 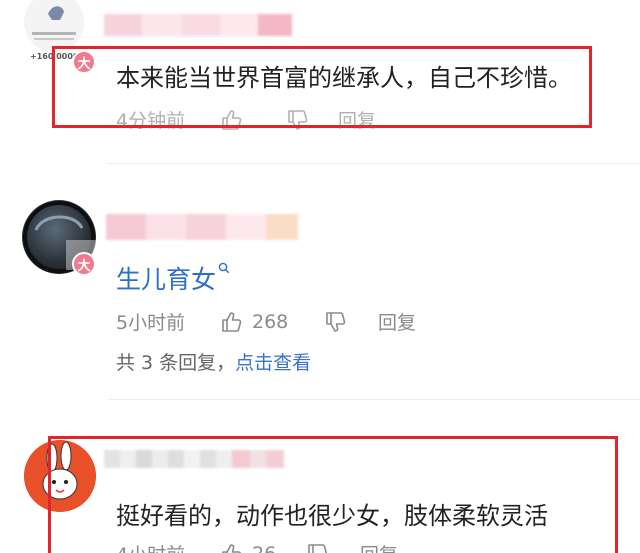 I want to click on comment-actions: 5小时前 268 回复, so click(x=266, y=321).